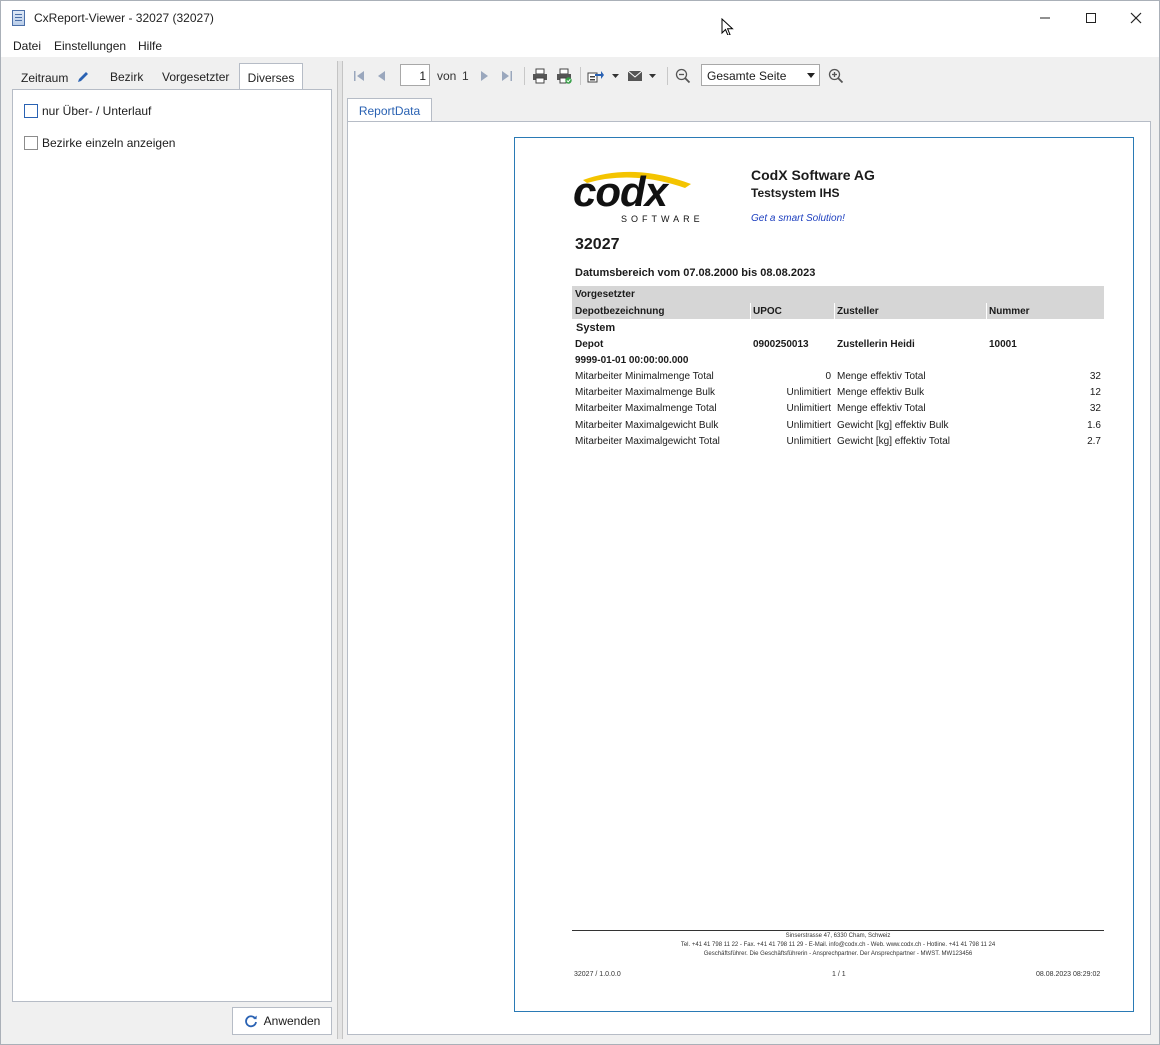 This screenshot has width=1160, height=1045. What do you see at coordinates (838, 930) in the screenshot?
I see `footer-divider` at bounding box center [838, 930].